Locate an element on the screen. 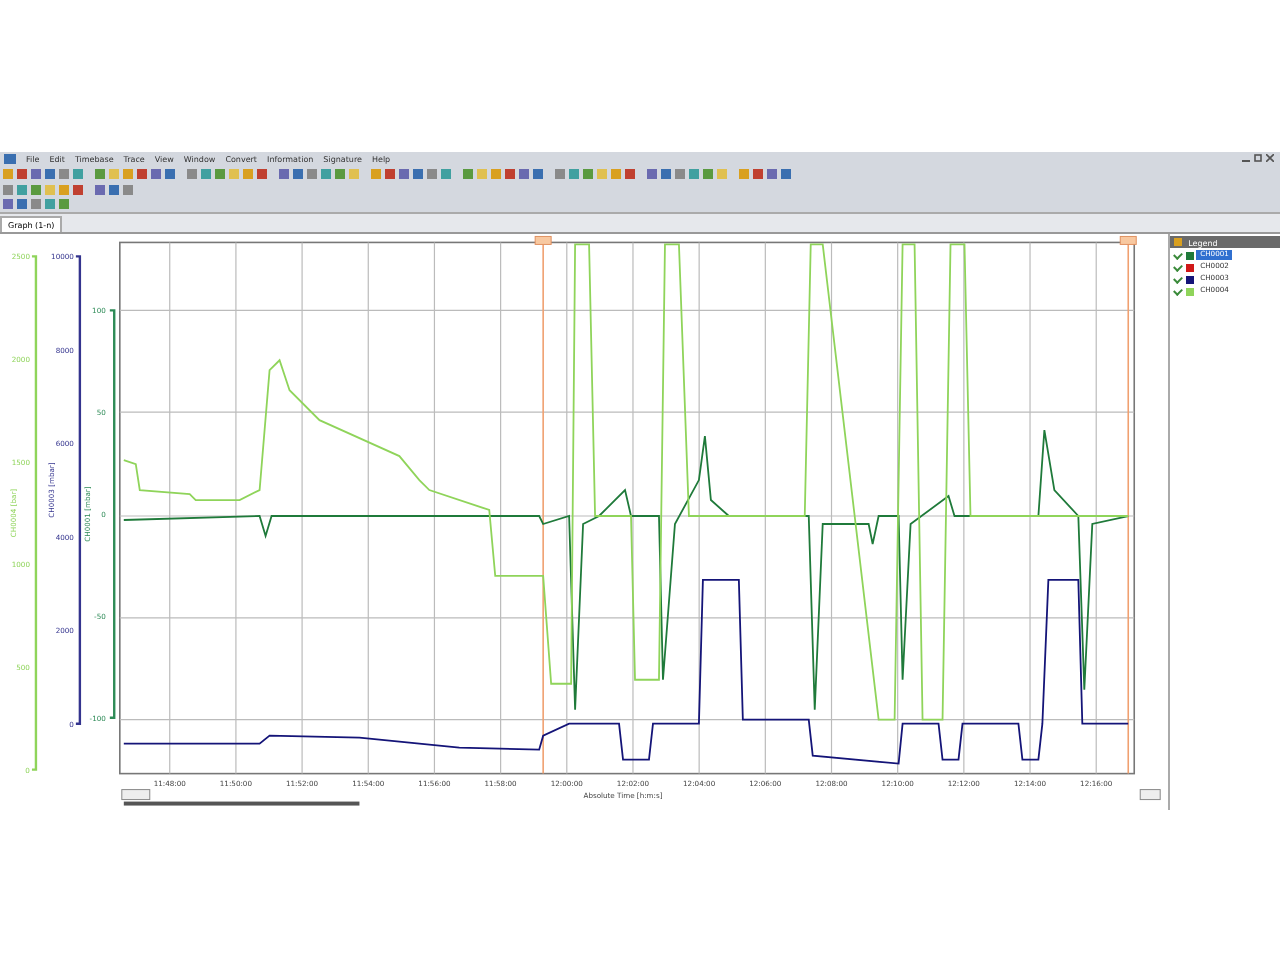 The height and width of the screenshot is (960, 1280). maximize-icon is located at coordinates (1258, 158).